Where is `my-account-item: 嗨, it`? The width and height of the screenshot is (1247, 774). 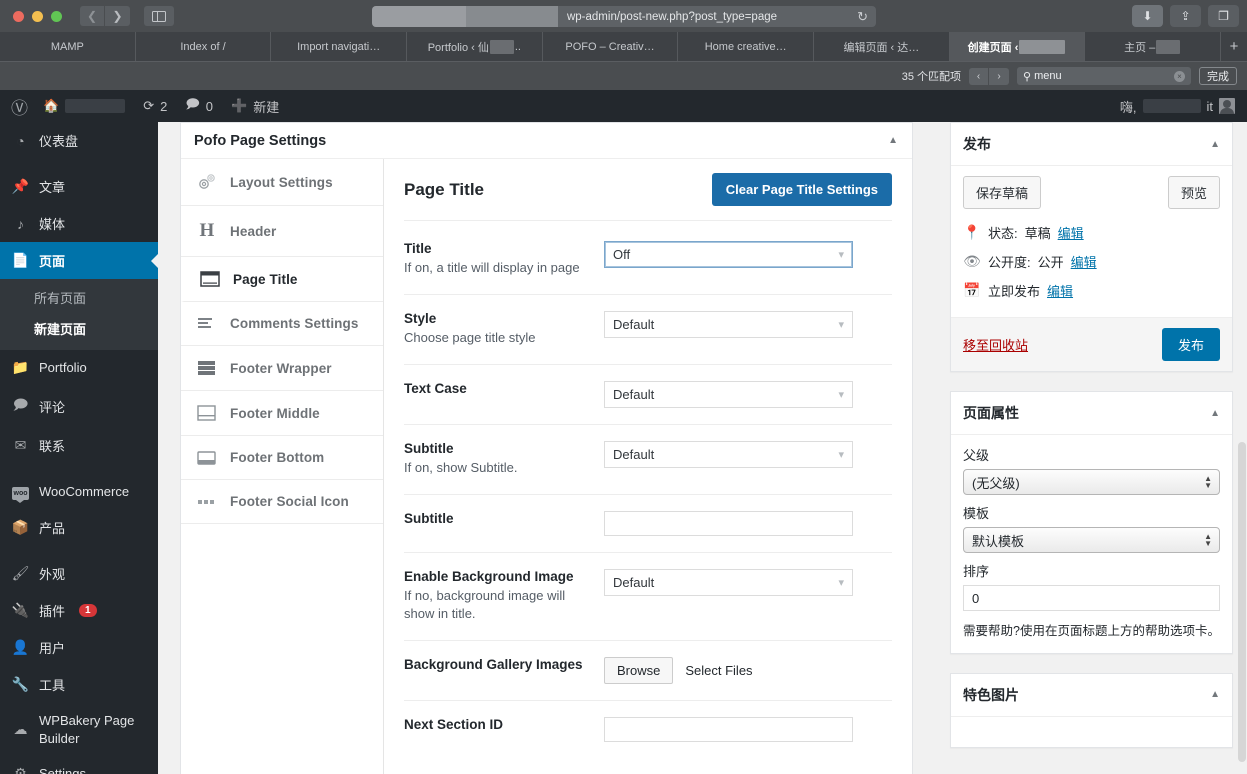
my-account-item: 嗨, it is located at coordinates (1183, 106).